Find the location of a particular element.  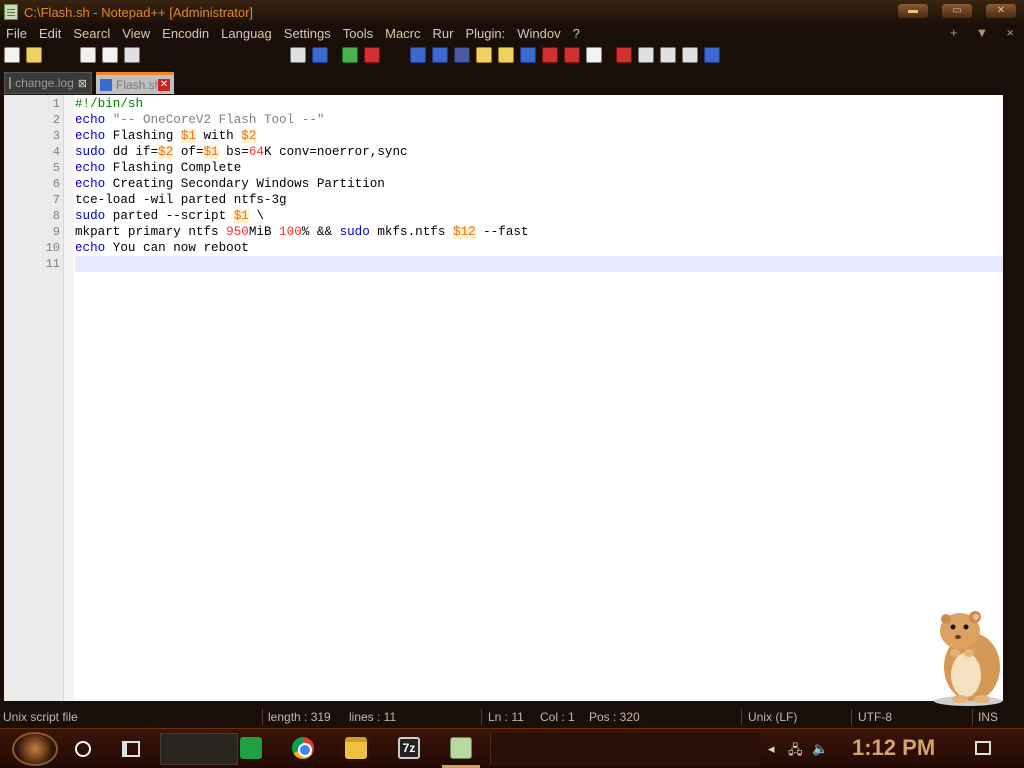

task-view-icon is located at coordinates (131, 749).